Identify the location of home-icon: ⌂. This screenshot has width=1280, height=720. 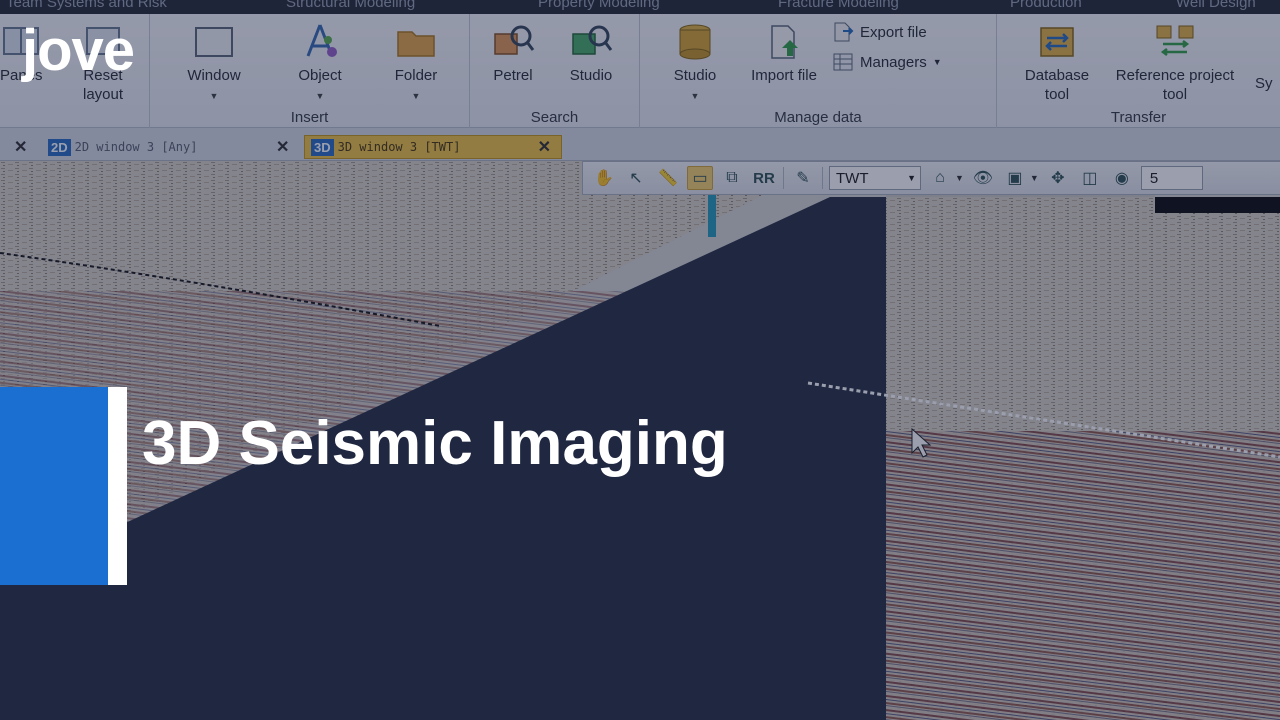
(940, 178).